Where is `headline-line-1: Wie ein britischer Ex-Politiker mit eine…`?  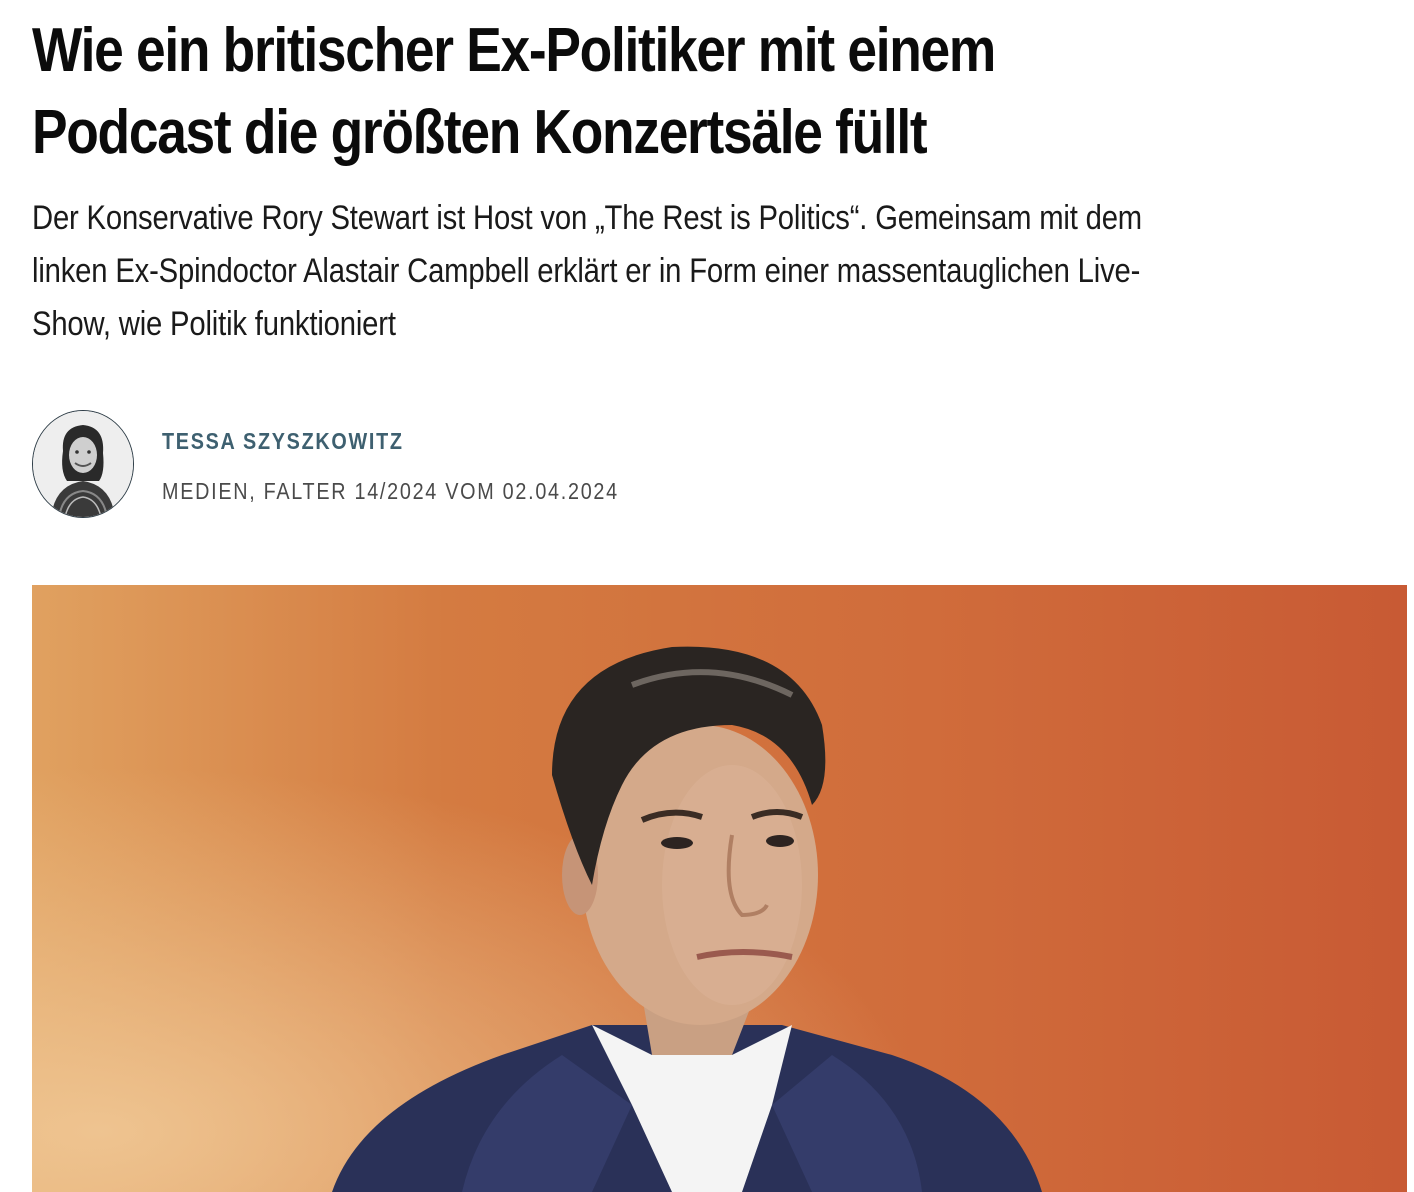
headline-line-1: Wie ein britischer Ex-Politiker mit eine… is located at coordinates (514, 50).